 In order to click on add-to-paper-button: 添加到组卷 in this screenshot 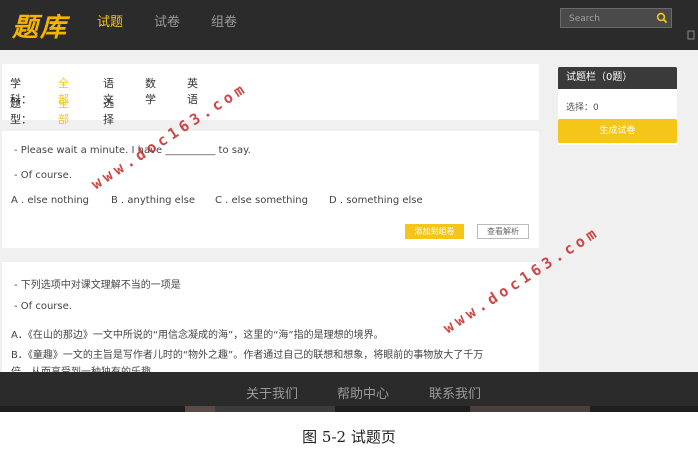, I will do `click(434, 231)`.